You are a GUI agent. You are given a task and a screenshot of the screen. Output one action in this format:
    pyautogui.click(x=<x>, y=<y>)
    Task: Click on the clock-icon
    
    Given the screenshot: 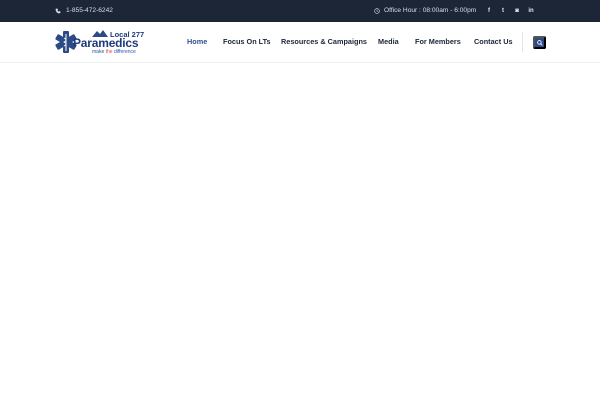 What is the action you would take?
    pyautogui.click(x=377, y=10)
    